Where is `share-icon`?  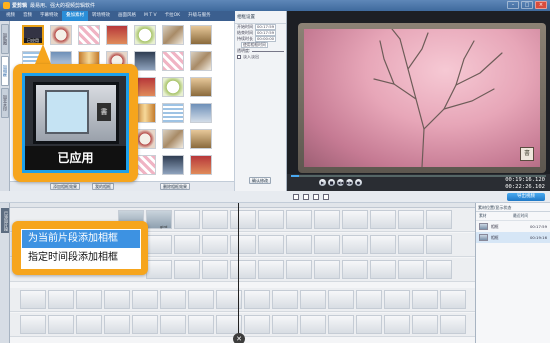
share-icon is located at coordinates (326, 197).